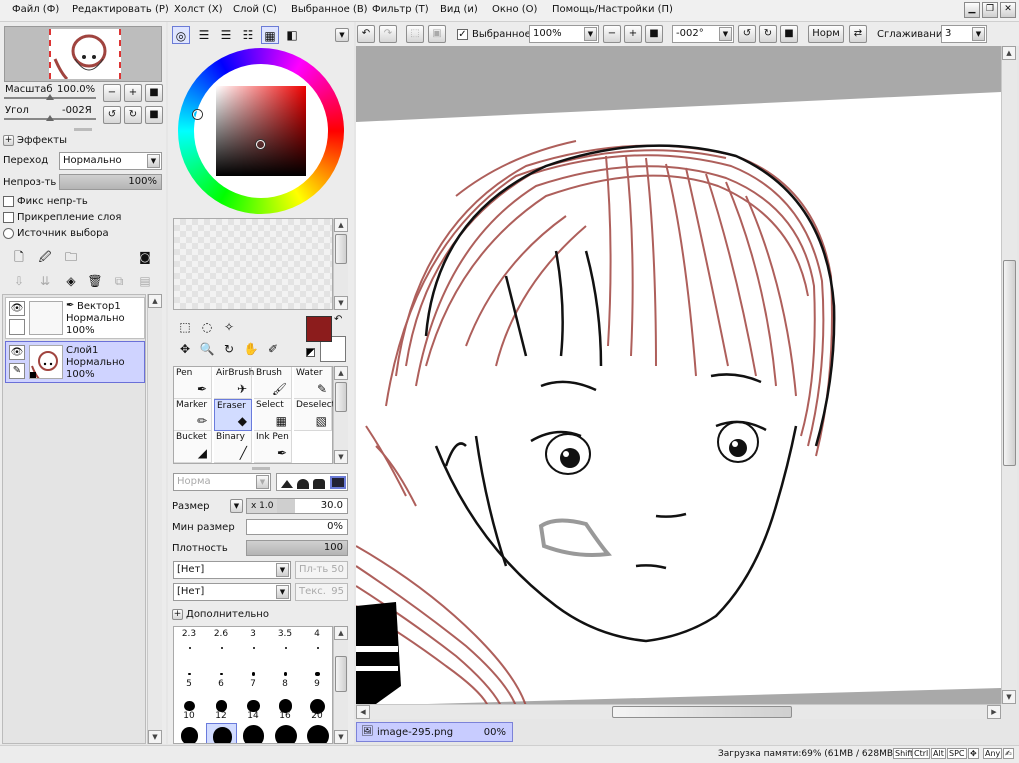  I want to click on magic-wand-icon: ✧, so click(229, 327).